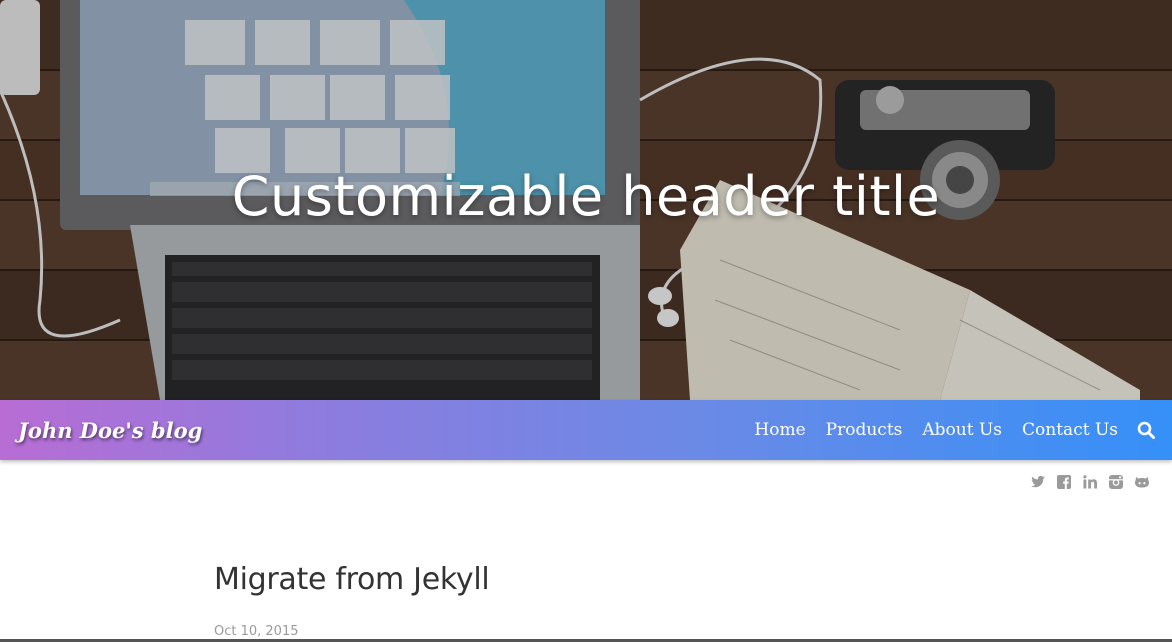 Image resolution: width=1172 pixels, height=642 pixels. I want to click on twitter-icon, so click(1038, 482).